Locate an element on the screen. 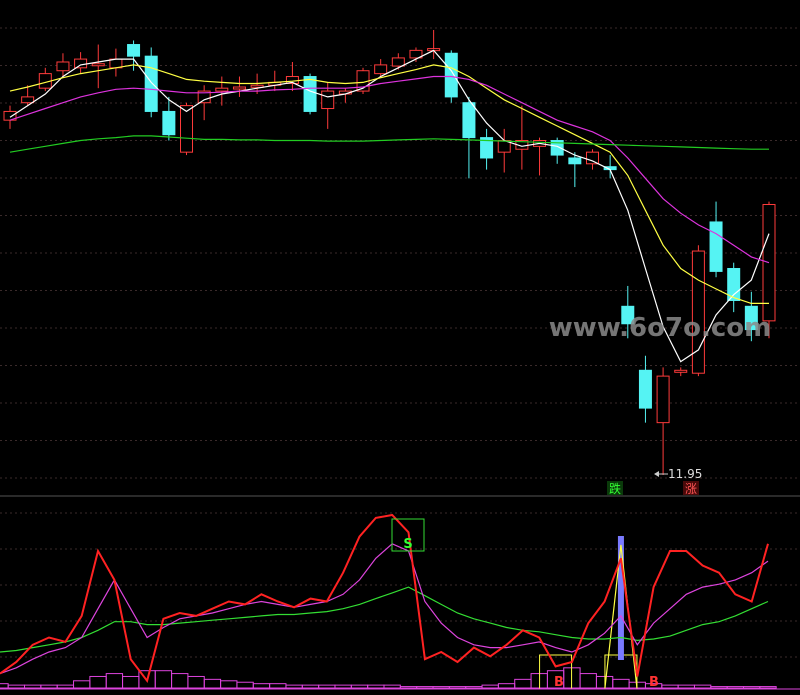 This screenshot has height=695, width=800. ma-line is located at coordinates (389, 144).